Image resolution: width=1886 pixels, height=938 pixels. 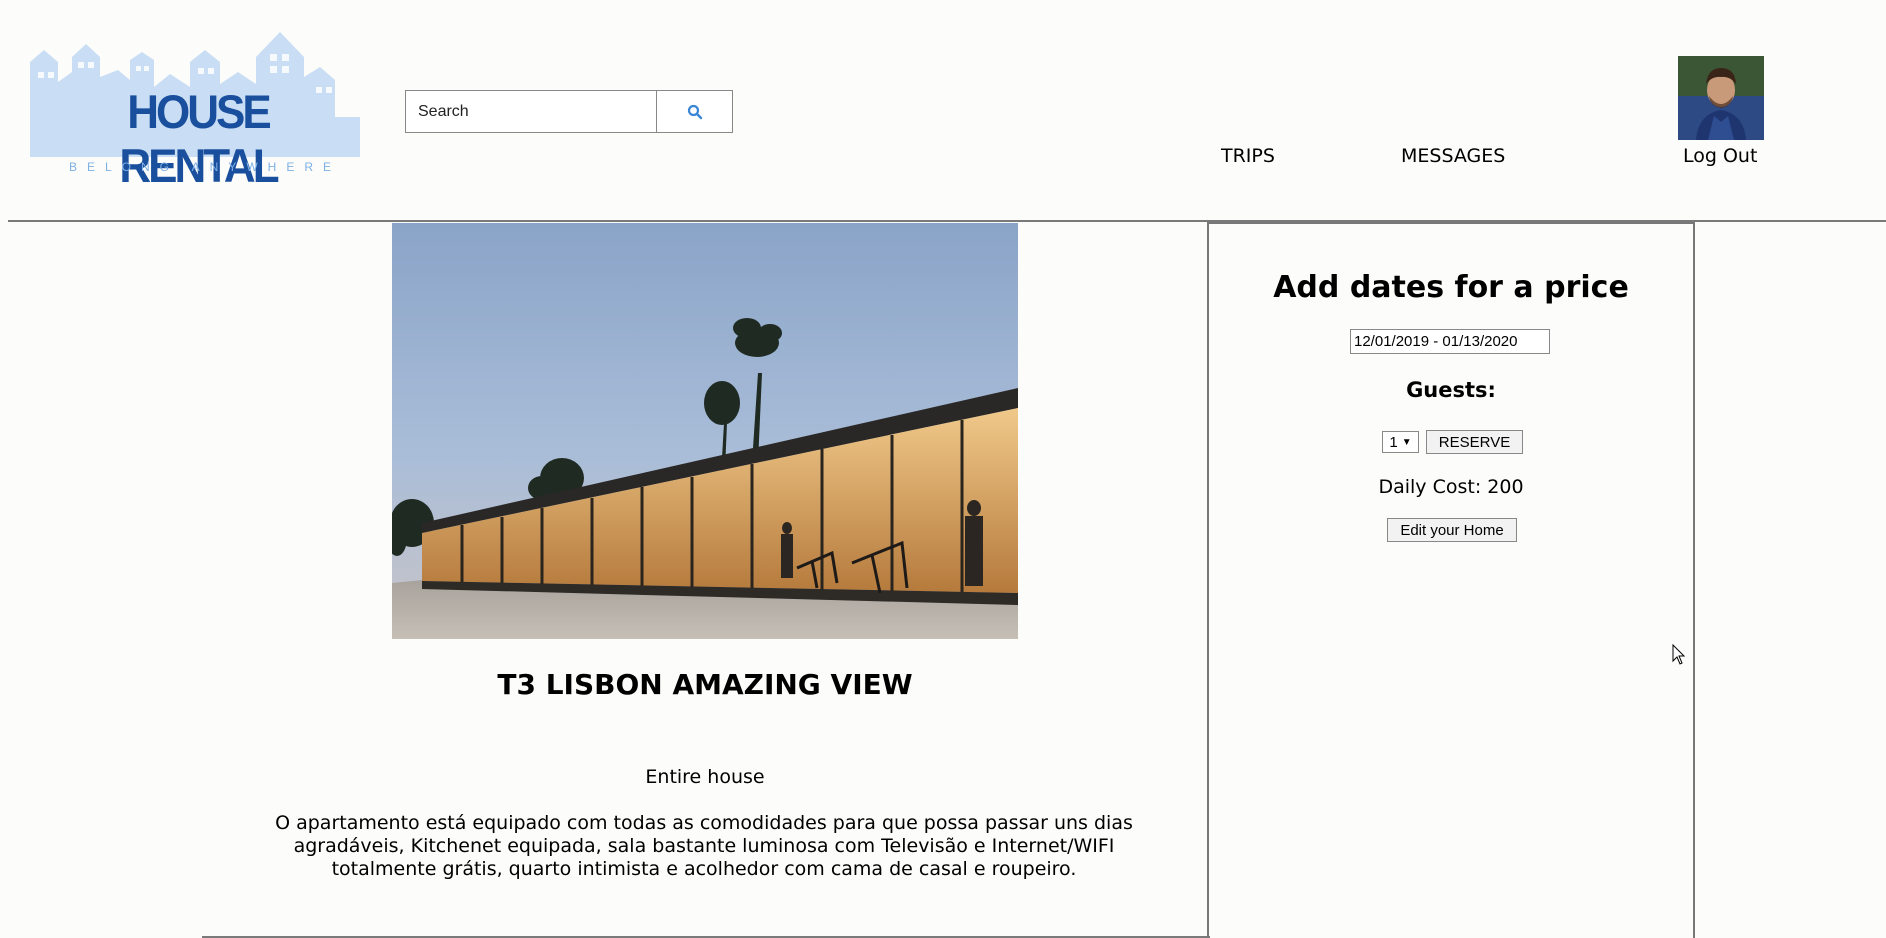 What do you see at coordinates (205, 167) in the screenshot?
I see `logo-tagline: BELONG ANYWHERE` at bounding box center [205, 167].